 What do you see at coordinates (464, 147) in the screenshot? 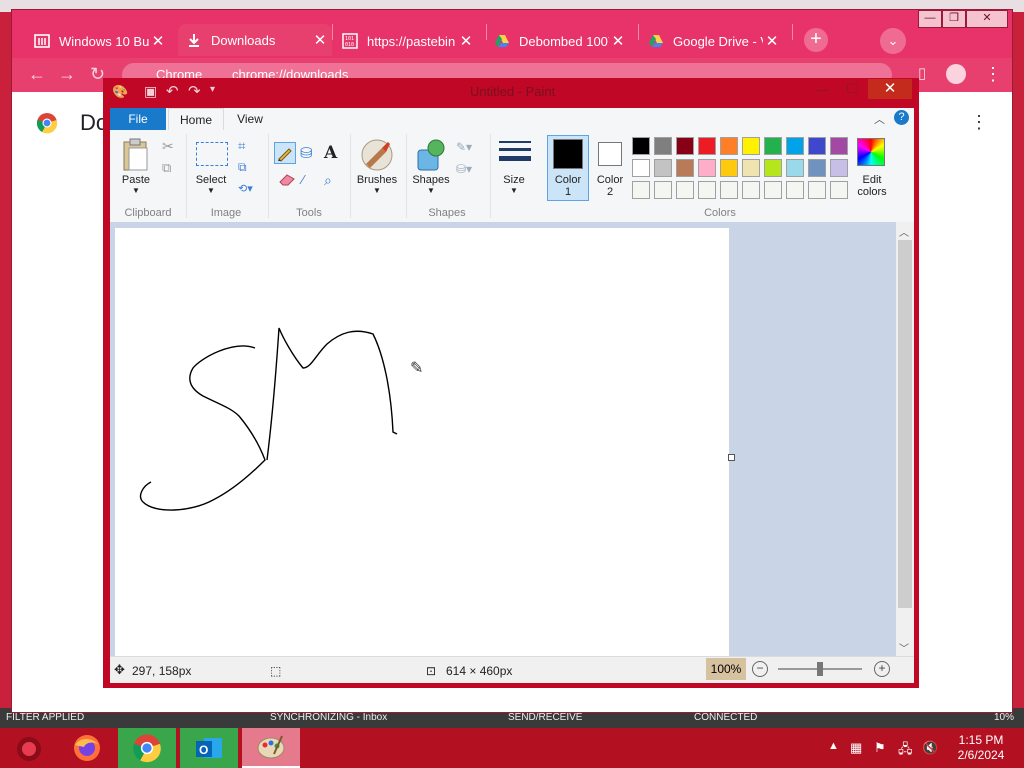
I see `outline-icon: ✎▾` at bounding box center [464, 147].